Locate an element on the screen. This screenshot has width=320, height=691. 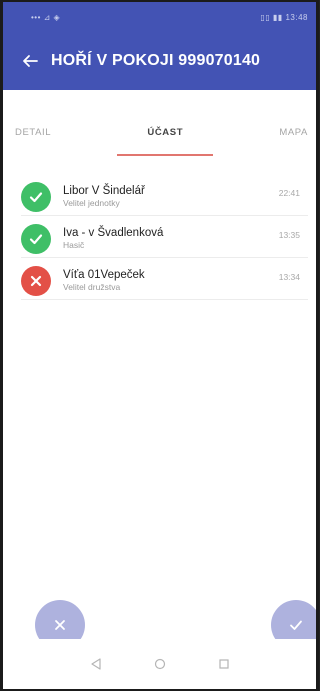
participant-text: Iva - v Švadlenková Hasič is located at coordinates (185, 239).